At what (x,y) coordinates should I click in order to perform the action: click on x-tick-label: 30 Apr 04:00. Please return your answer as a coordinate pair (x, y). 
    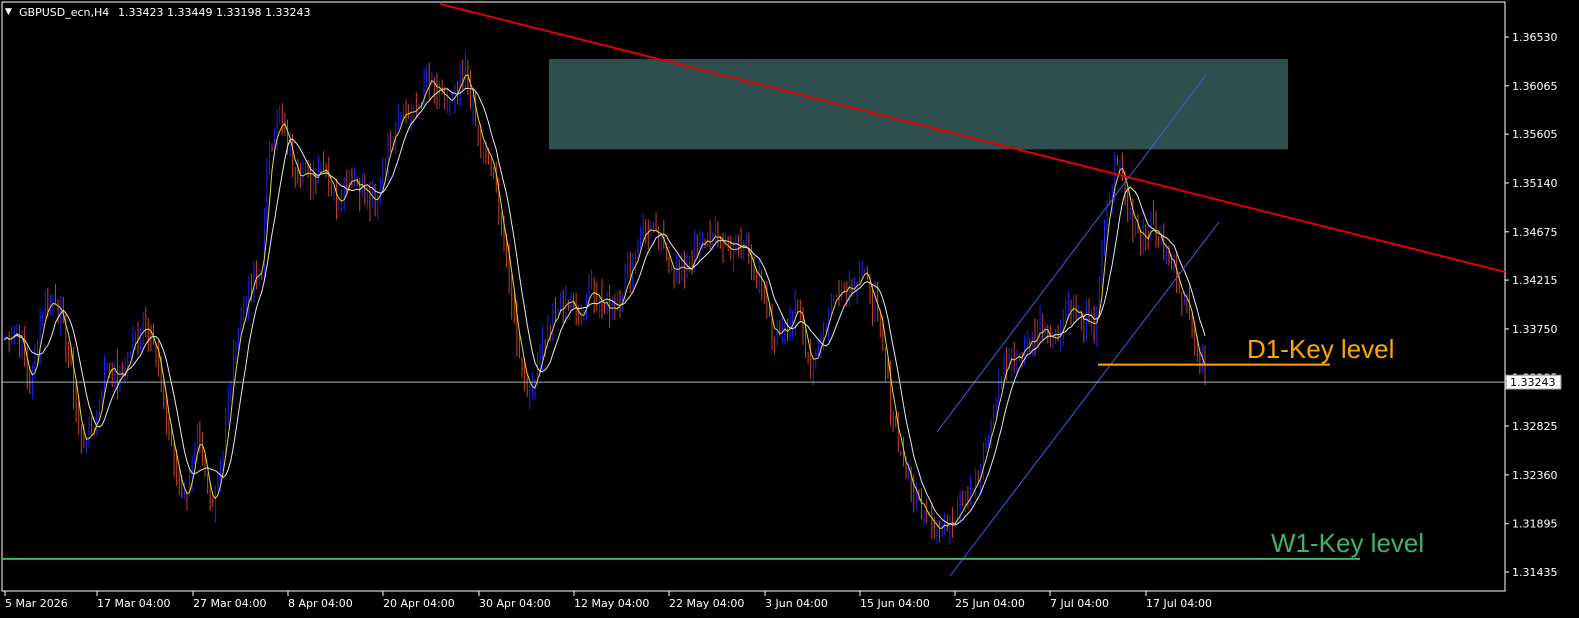
    Looking at the image, I should click on (515, 603).